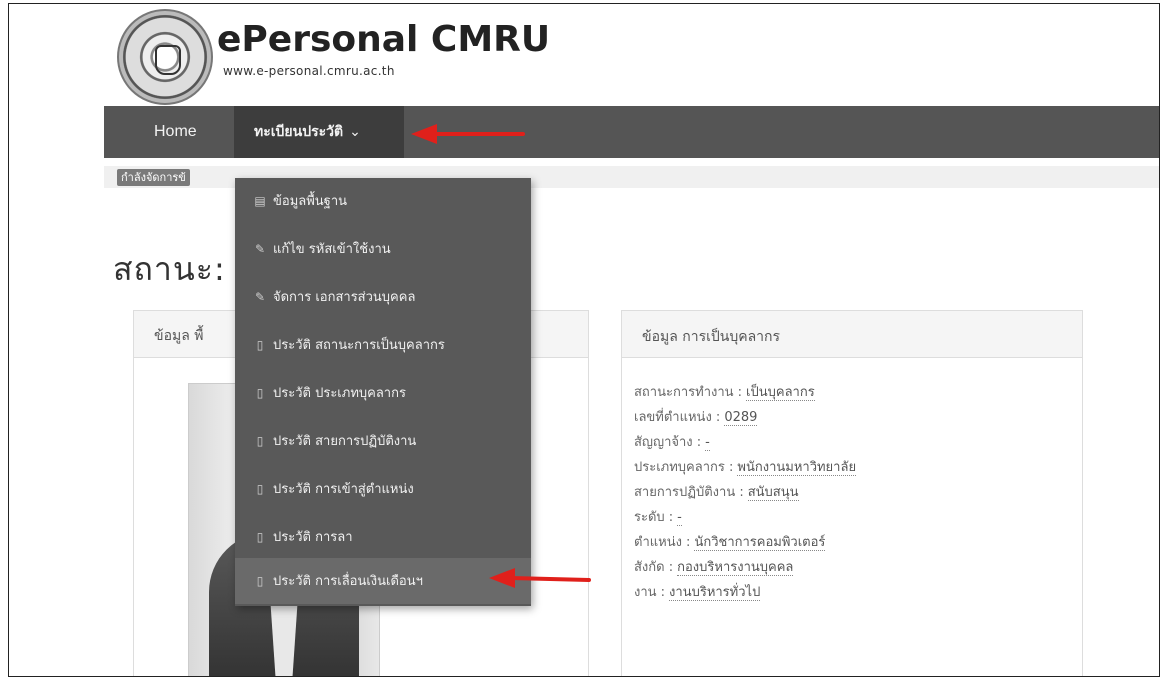 The width and height of the screenshot is (1167, 682). Describe the element at coordinates (383, 441) in the screenshot. I see `menu-item-work-line-history: ▯ ประวัติ สายการปฏิบัติงาน` at that location.